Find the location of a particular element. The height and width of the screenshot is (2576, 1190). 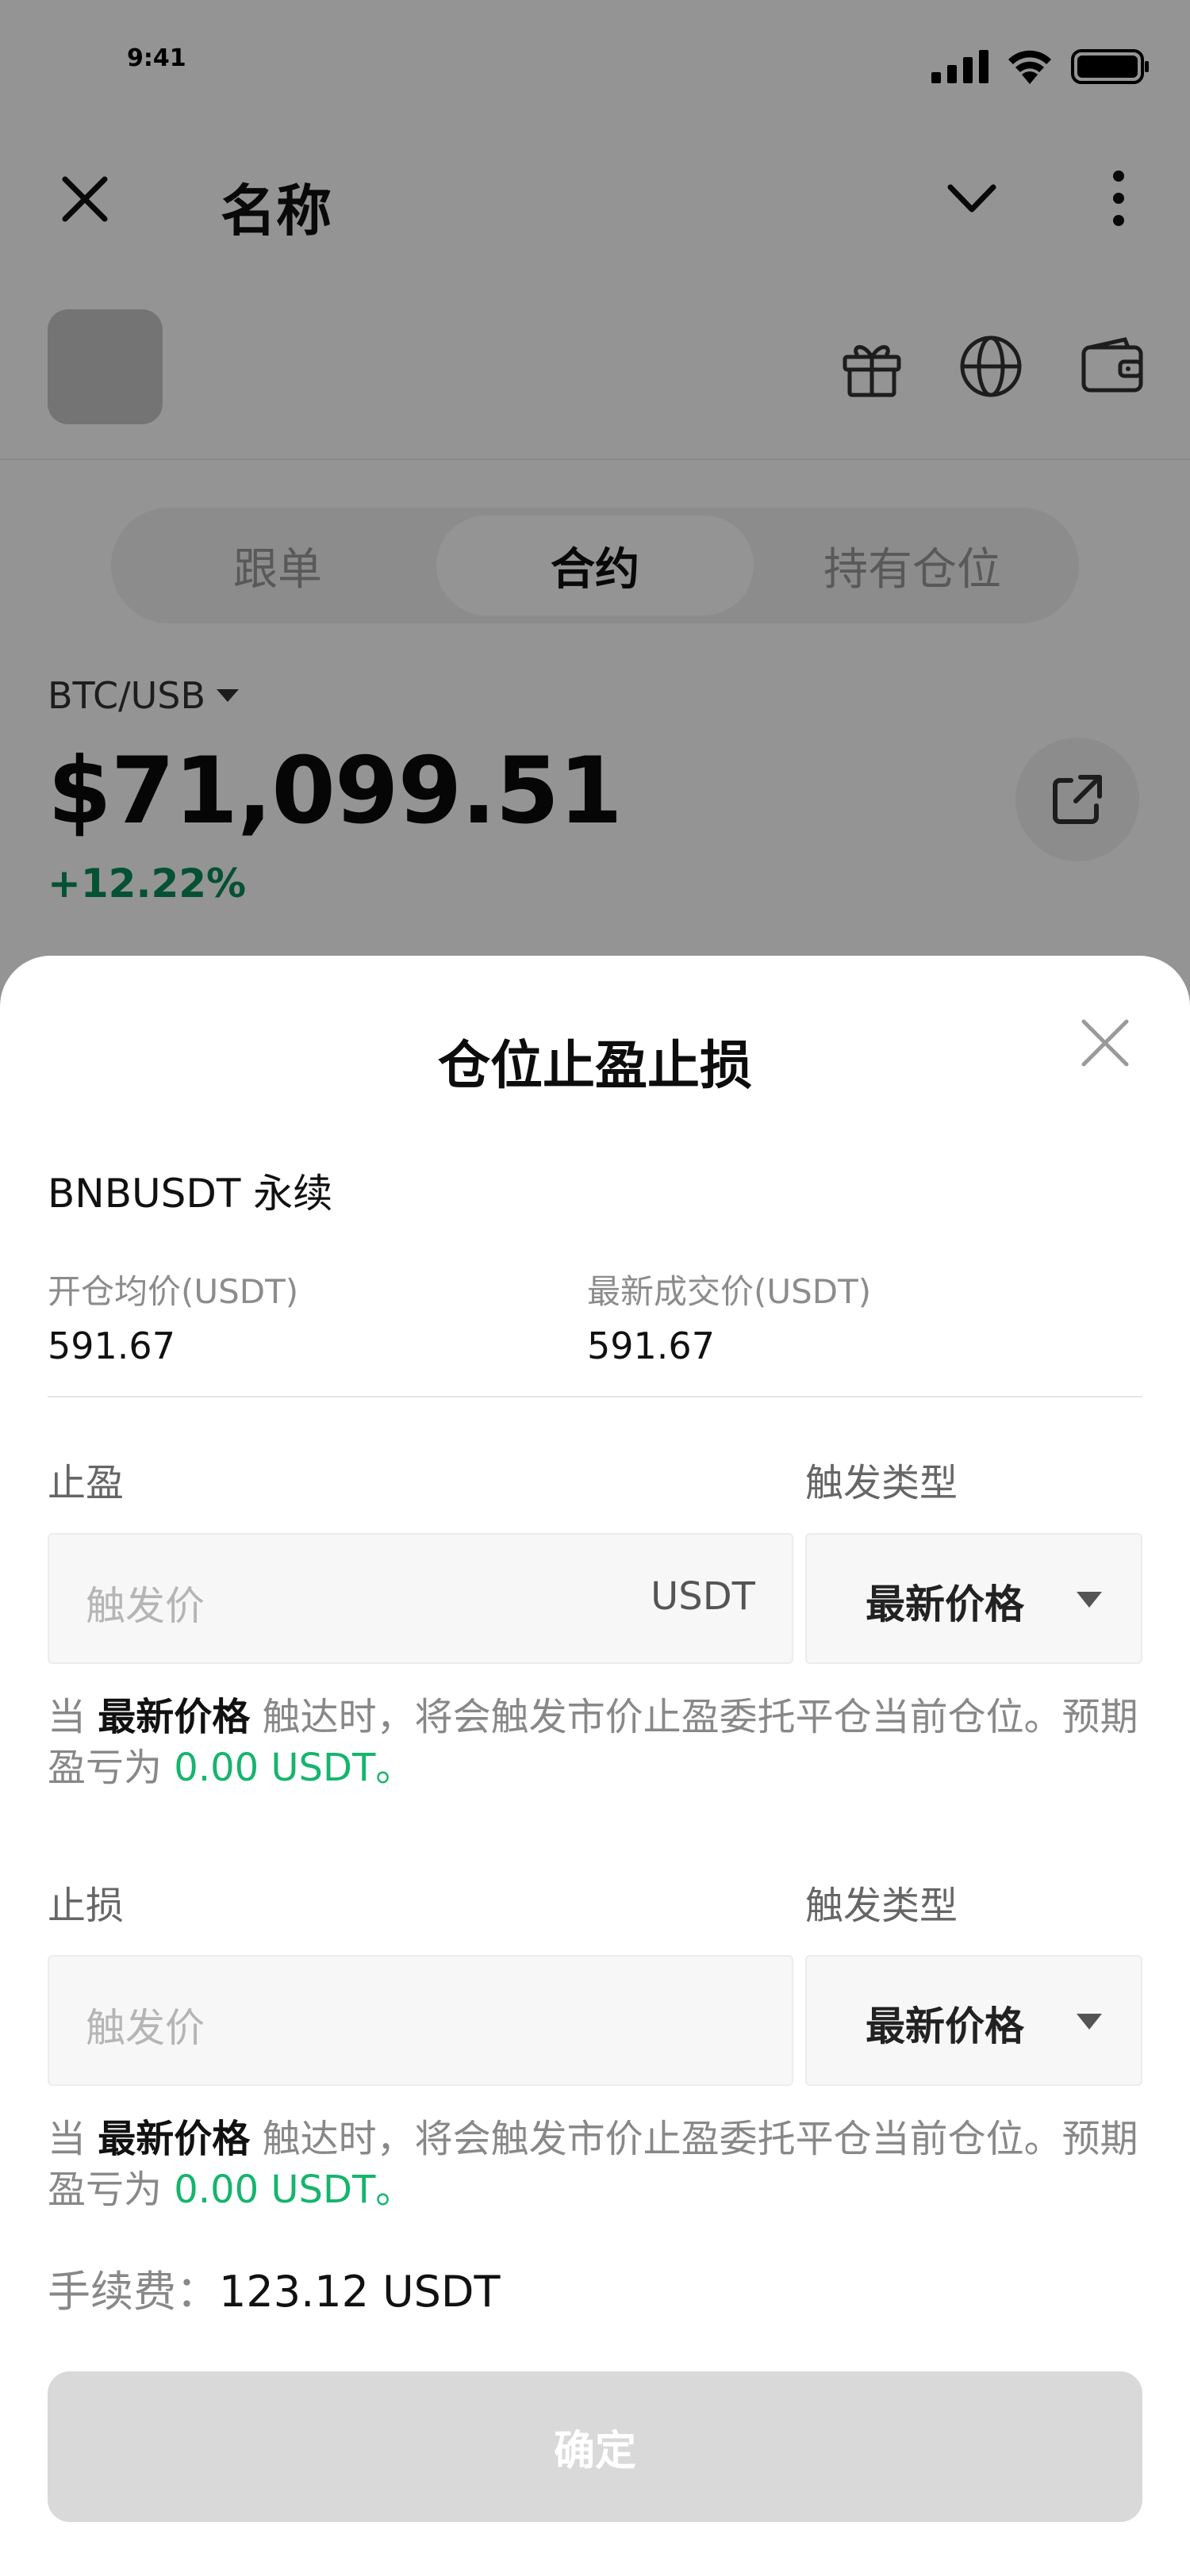

take-profit-label: 止盈 is located at coordinates (86, 1483).